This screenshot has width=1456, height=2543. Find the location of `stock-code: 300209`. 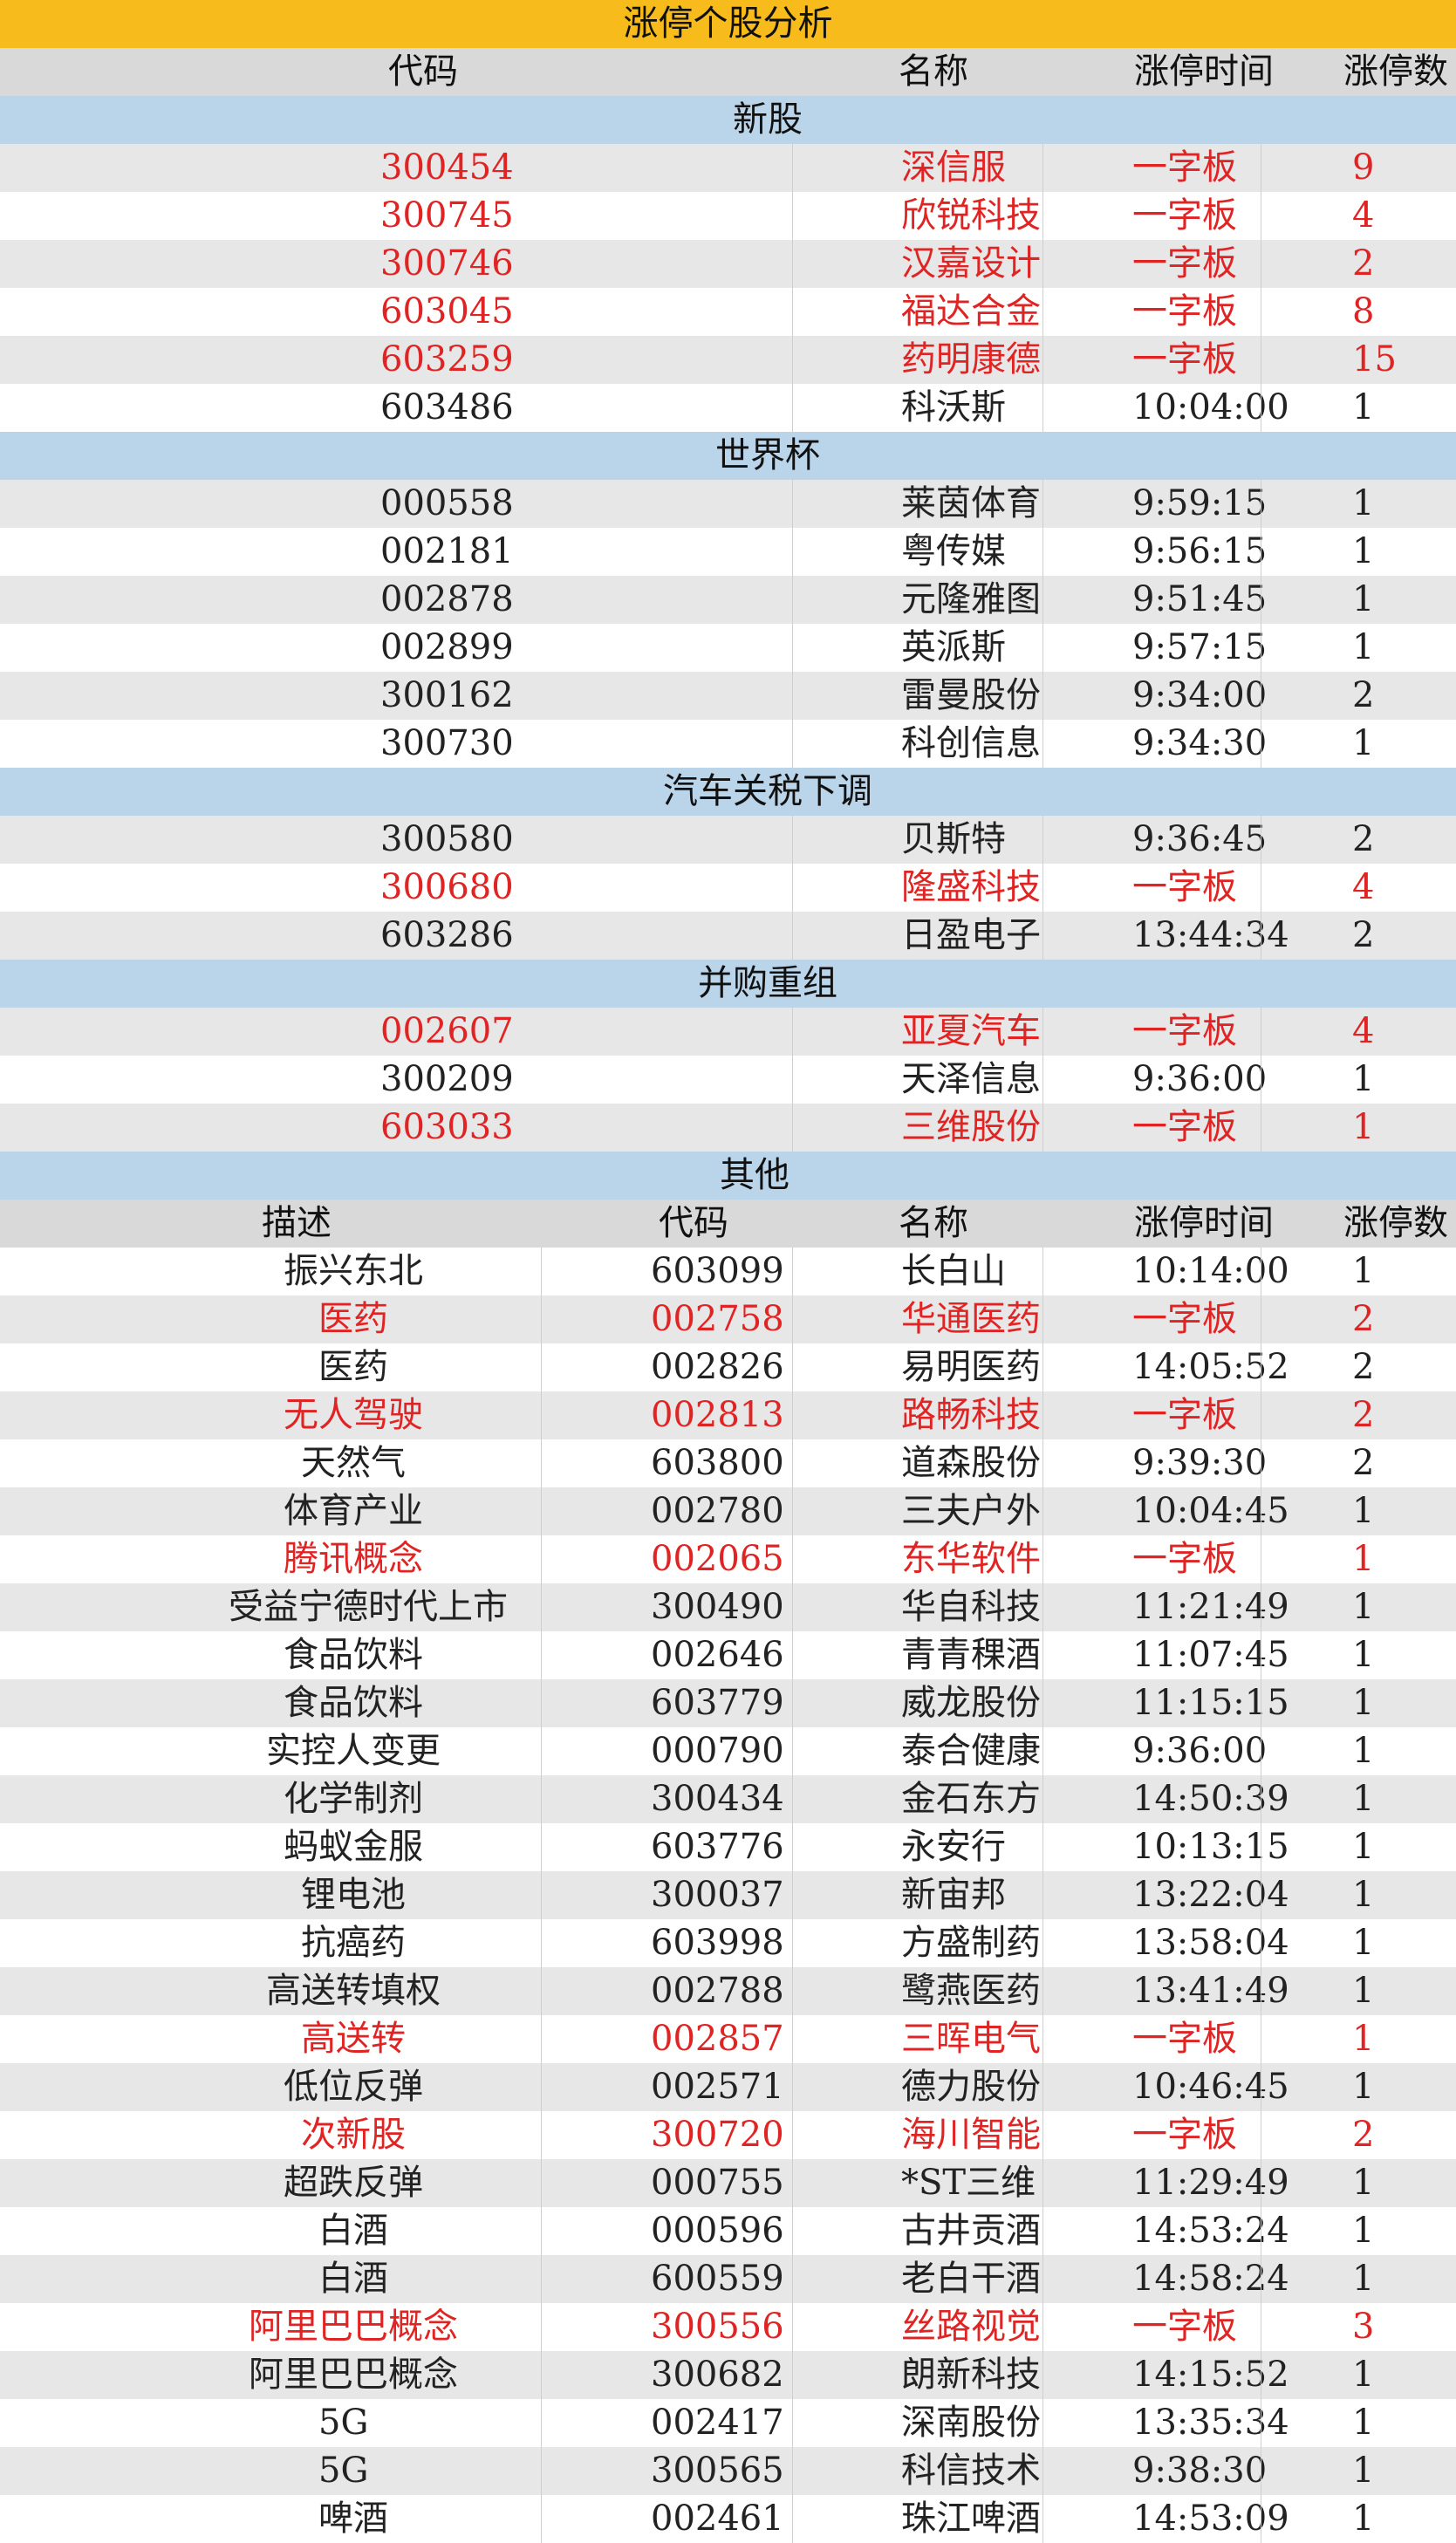

stock-code: 300209 is located at coordinates (447, 1079).